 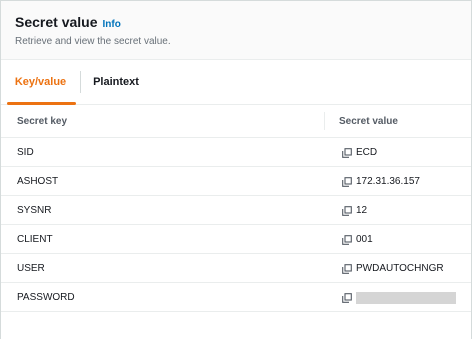 What do you see at coordinates (34, 210) in the screenshot?
I see `secret-key-cell: SYSNR` at bounding box center [34, 210].